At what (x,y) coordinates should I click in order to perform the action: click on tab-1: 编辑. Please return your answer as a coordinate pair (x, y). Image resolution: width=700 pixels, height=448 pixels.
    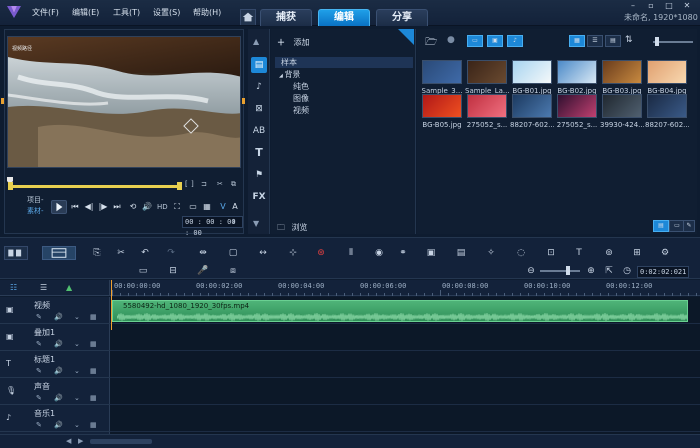
    Looking at the image, I should click on (344, 17).